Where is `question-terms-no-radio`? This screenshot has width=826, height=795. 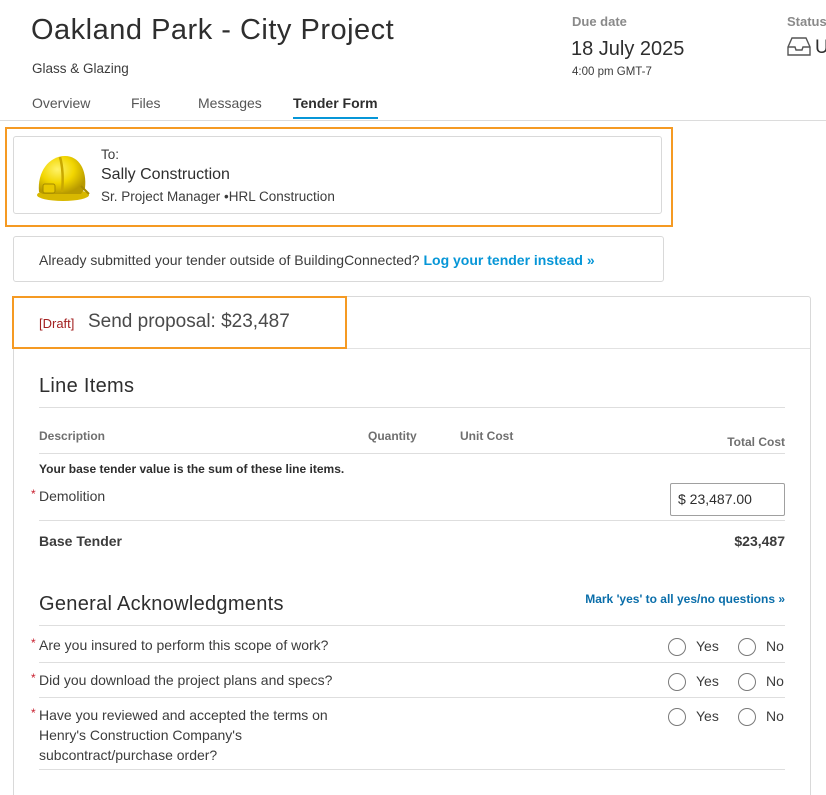 question-terms-no-radio is located at coordinates (747, 717).